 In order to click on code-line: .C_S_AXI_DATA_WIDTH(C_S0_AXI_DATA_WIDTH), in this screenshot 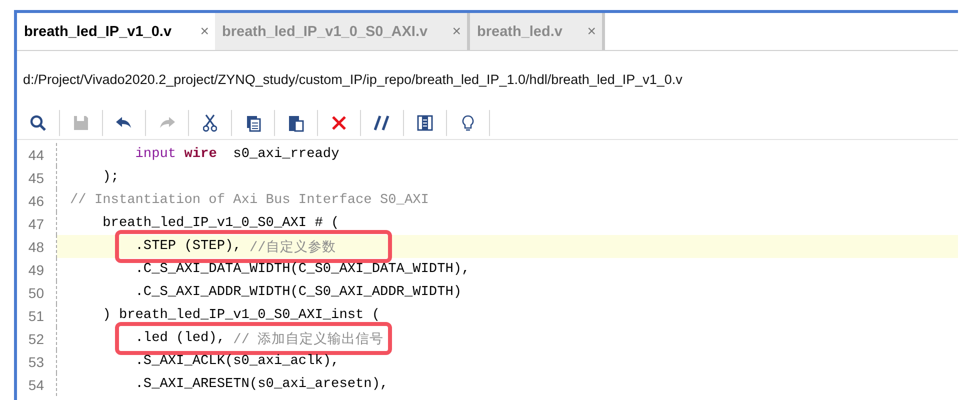, I will do `click(302, 270)`.